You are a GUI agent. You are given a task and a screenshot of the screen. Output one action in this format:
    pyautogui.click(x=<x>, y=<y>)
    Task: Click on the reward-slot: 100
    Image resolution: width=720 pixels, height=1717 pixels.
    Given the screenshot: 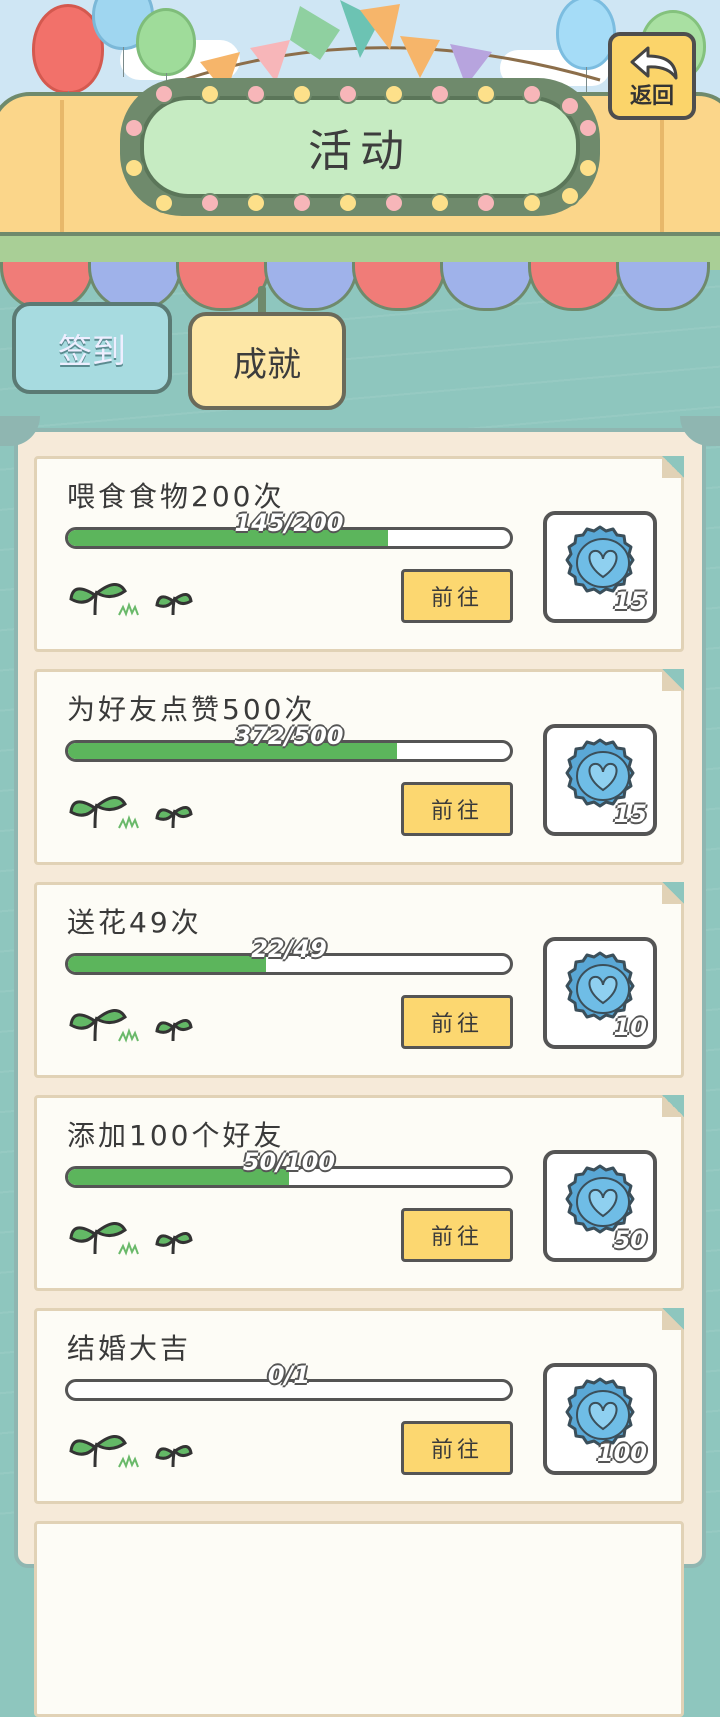 What is the action you would take?
    pyautogui.click(x=600, y=1419)
    